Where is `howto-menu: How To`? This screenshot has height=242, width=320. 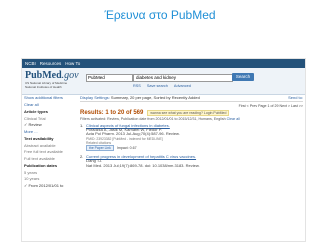
howto-menu: How To is located at coordinates (72, 63).